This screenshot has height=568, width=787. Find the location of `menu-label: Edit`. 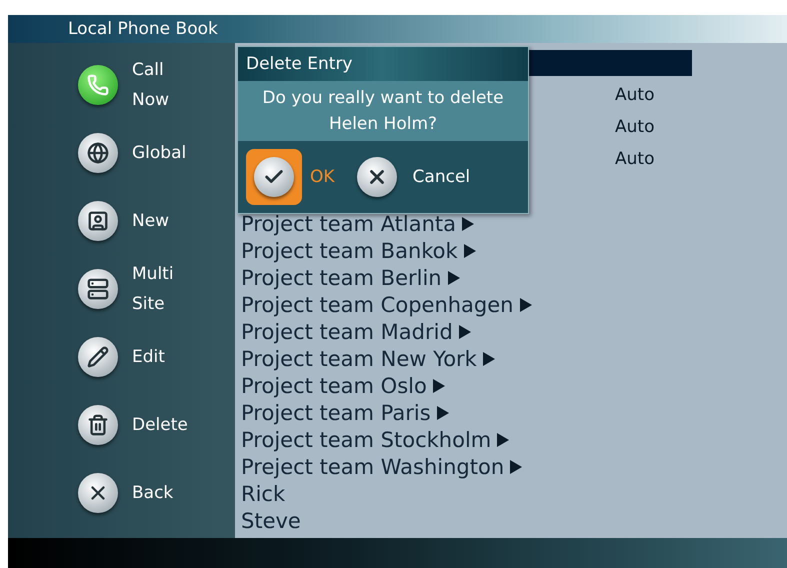

menu-label: Edit is located at coordinates (162, 357).